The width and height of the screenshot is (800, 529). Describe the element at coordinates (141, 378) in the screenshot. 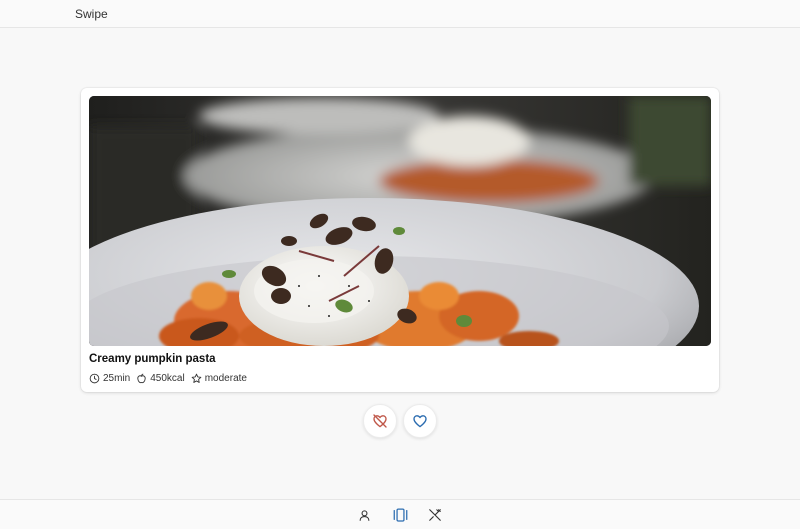

I see `apple-icon` at that location.